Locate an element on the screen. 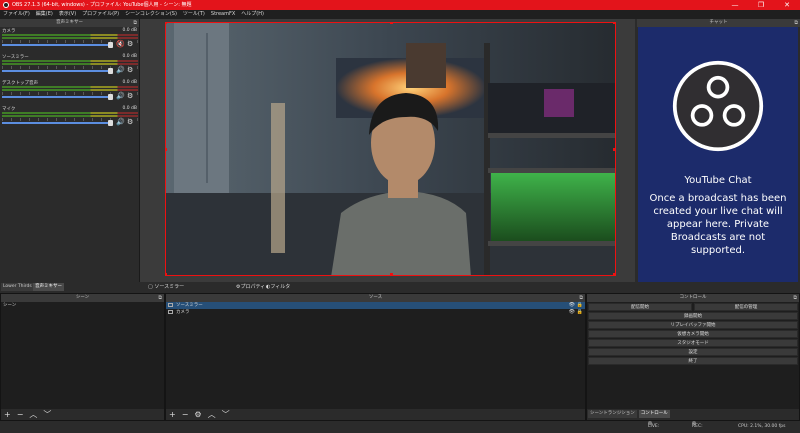  source-mirror-context: ▢ ソースミラー is located at coordinates (166, 287).